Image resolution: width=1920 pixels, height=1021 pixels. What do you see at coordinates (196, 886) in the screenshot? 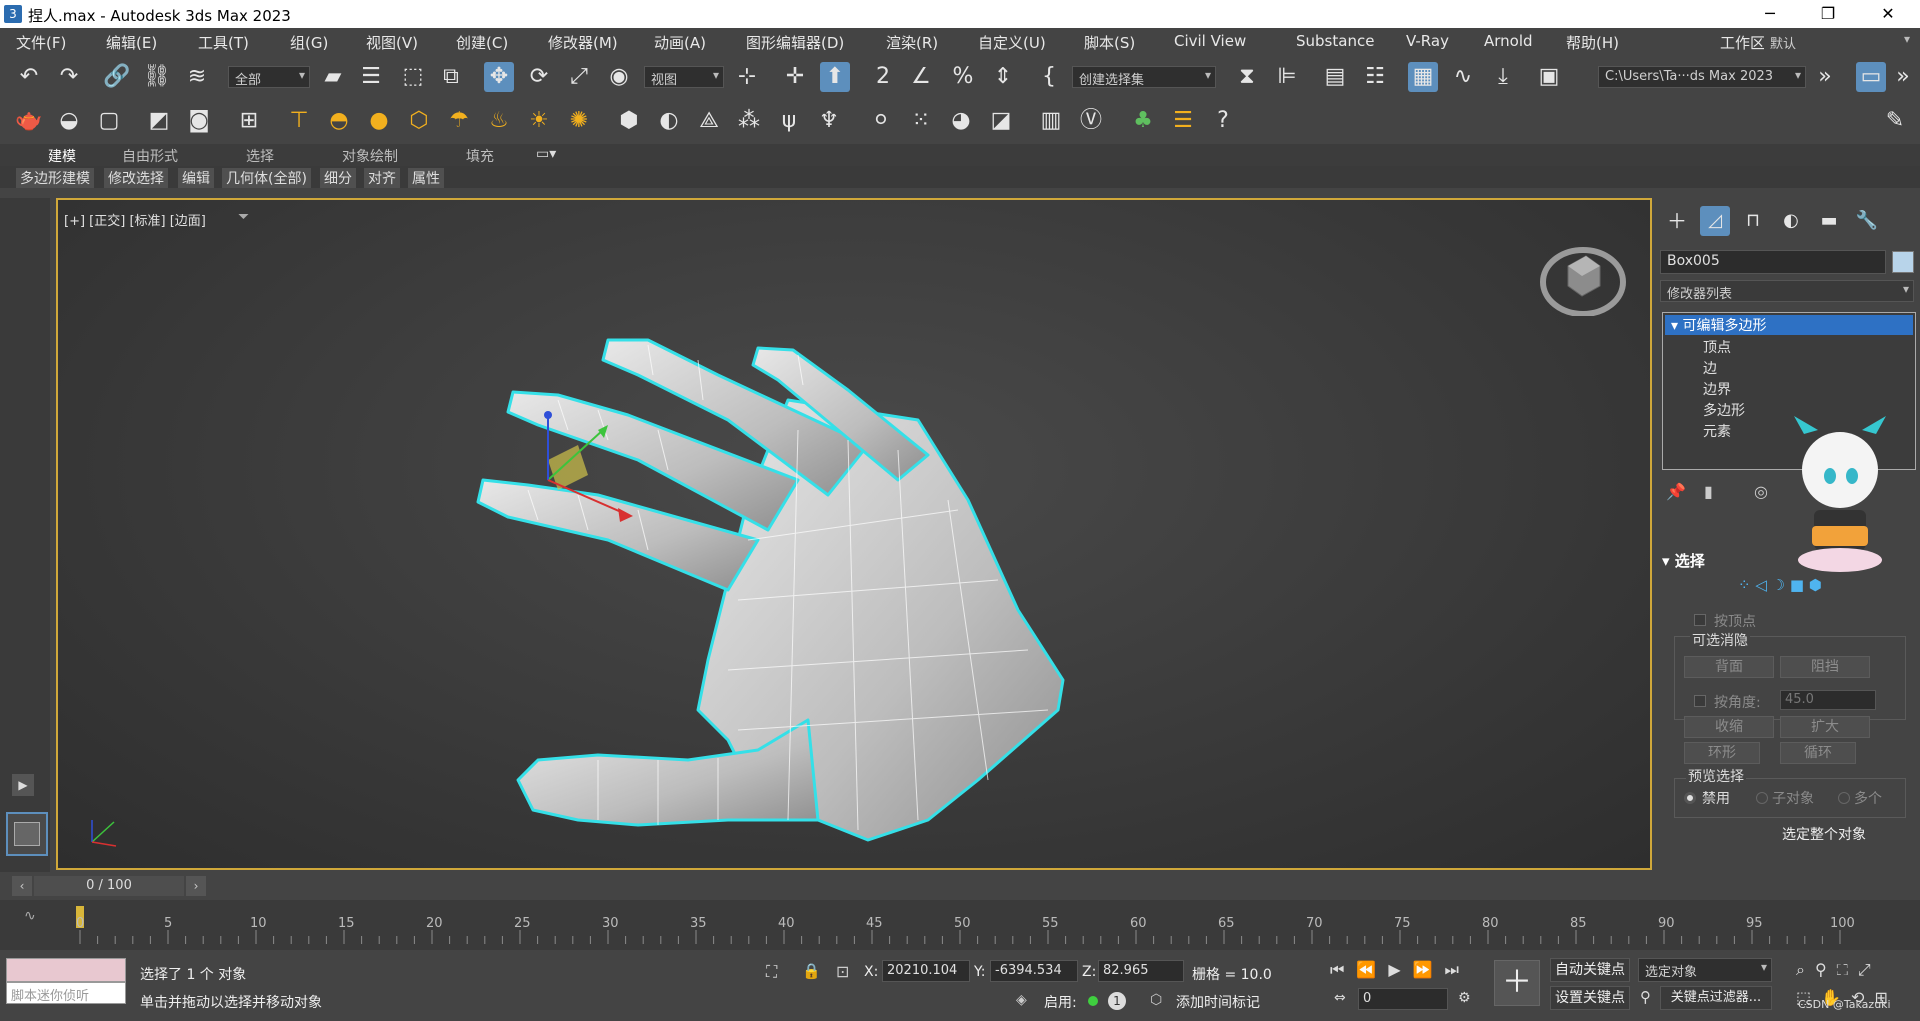
I see `next-frame-arrow-icon: ›` at bounding box center [196, 886].